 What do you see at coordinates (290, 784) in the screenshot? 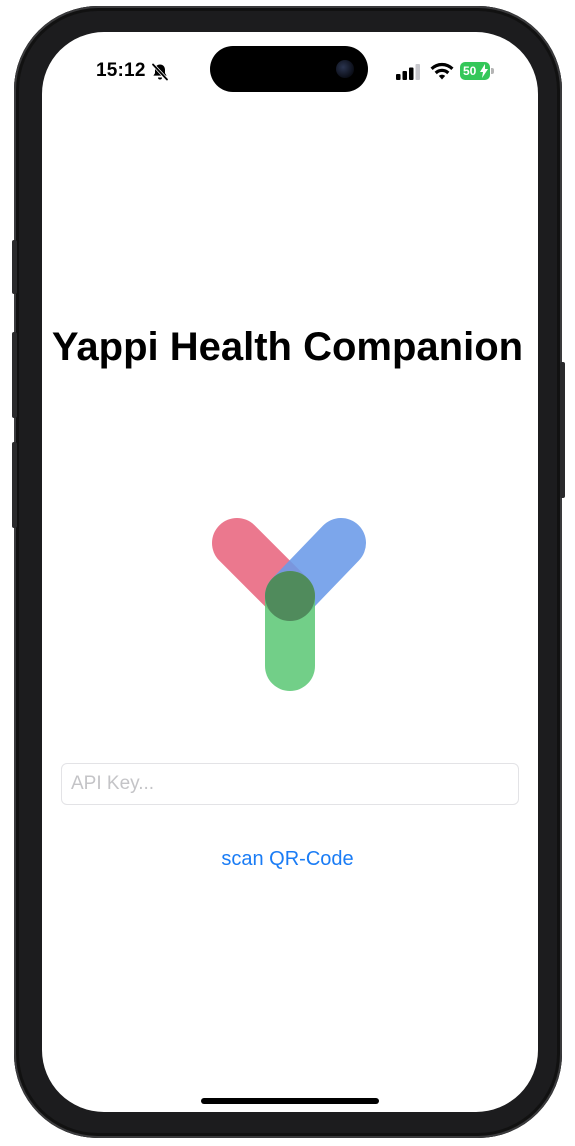
I see `api-key-input` at bounding box center [290, 784].